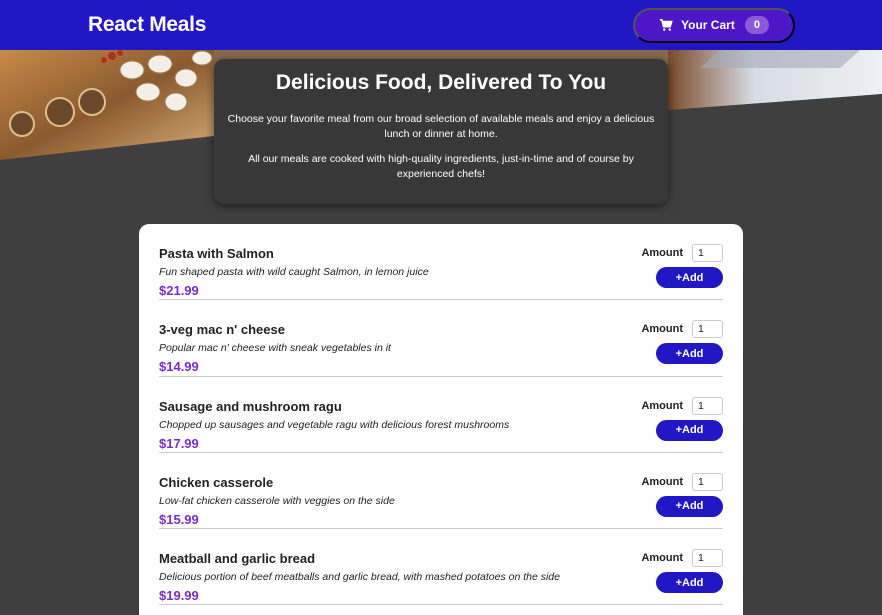 Image resolution: width=882 pixels, height=615 pixels. I want to click on app-header: React Meals Your Cart 0, so click(441, 25).